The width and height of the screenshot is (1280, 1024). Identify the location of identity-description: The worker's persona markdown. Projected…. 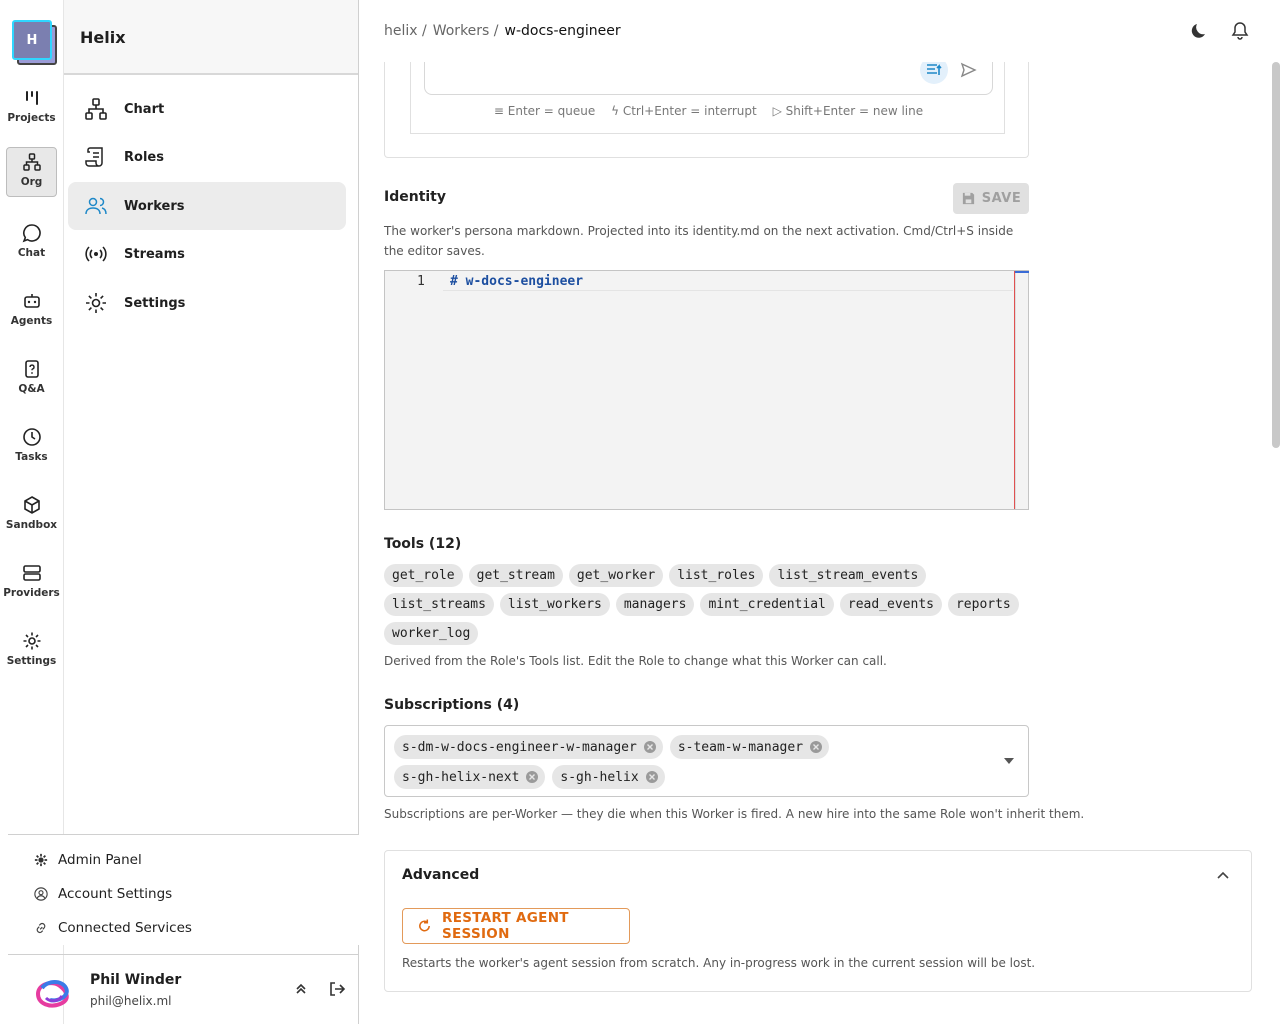
(699, 241).